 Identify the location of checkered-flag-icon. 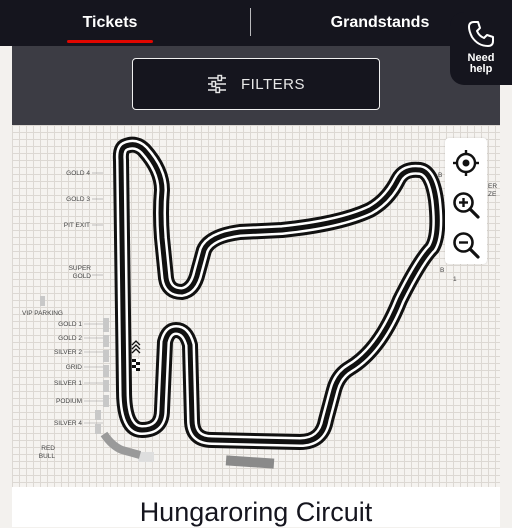
(136, 365).